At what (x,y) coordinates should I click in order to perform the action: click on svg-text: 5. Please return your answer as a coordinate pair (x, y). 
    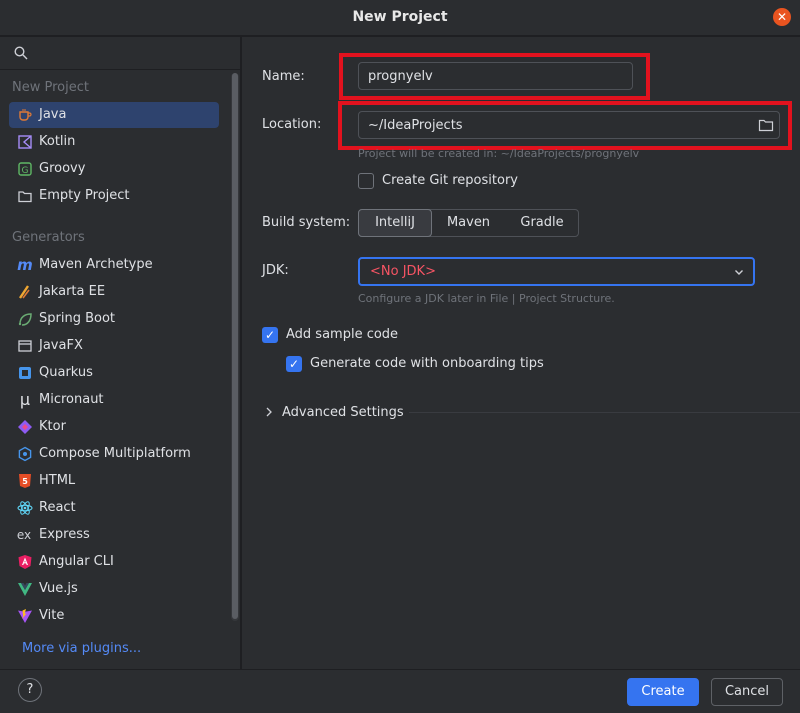
    Looking at the image, I should click on (25, 481).